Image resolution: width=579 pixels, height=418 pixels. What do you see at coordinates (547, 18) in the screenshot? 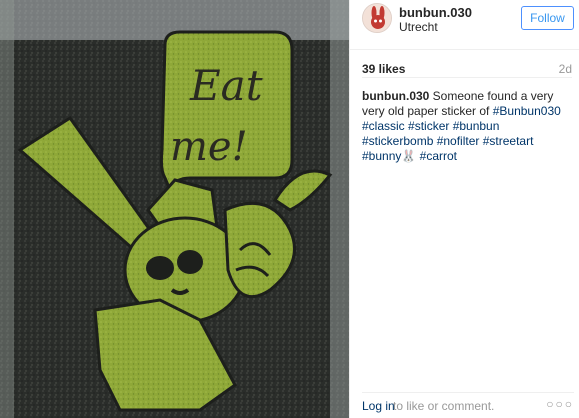
I see `follow-button: Follow` at bounding box center [547, 18].